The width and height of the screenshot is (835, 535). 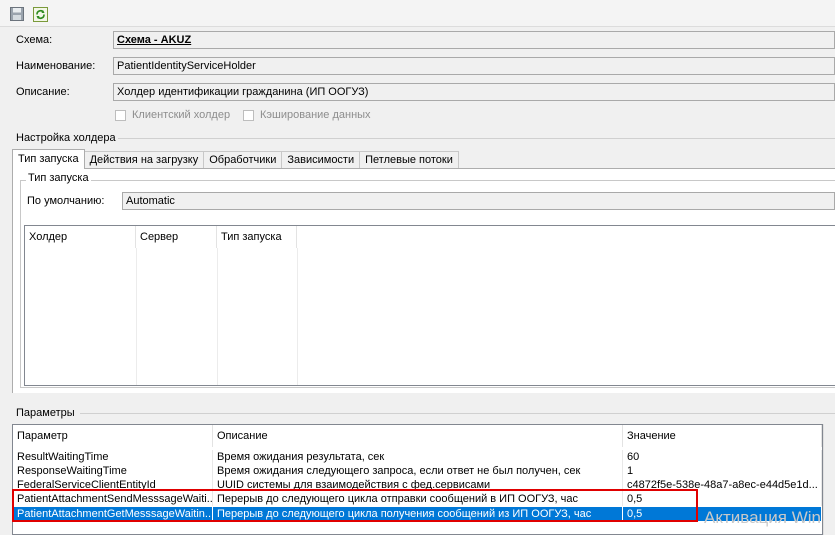 I want to click on default-launch-field: Automatic, so click(x=478, y=201).